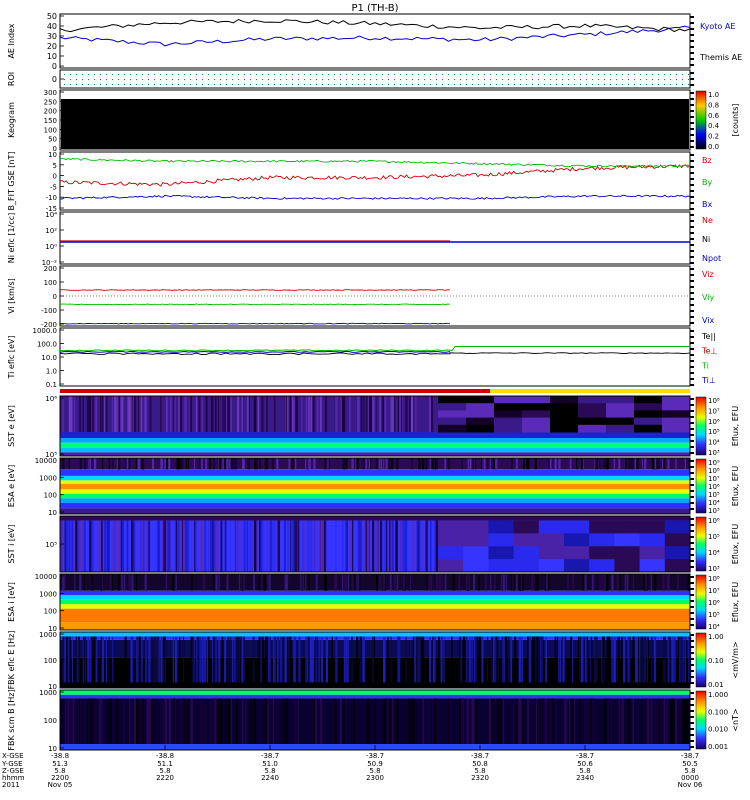 This screenshot has width=750, height=800. What do you see at coordinates (54, 66) in the screenshot?
I see `ae-ytick-label: 0` at bounding box center [54, 66].